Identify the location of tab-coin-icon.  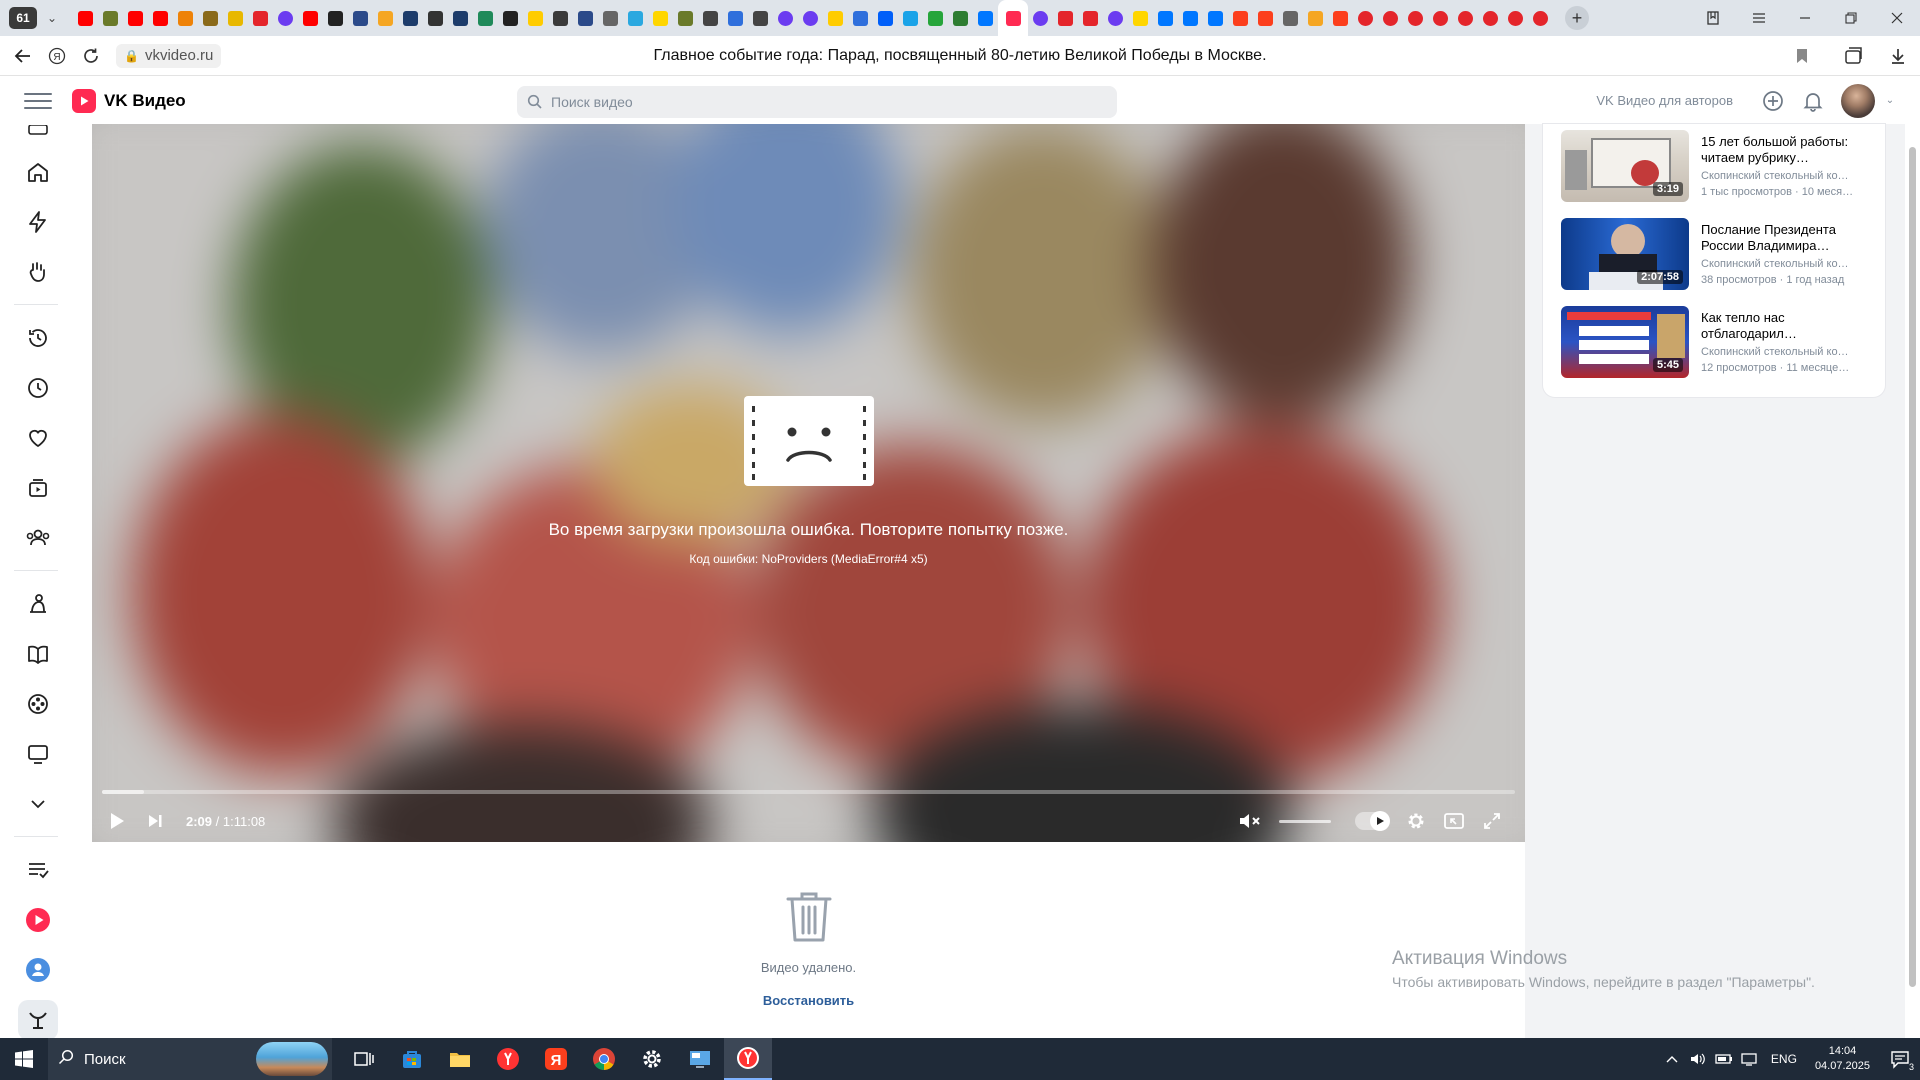
(235, 18).